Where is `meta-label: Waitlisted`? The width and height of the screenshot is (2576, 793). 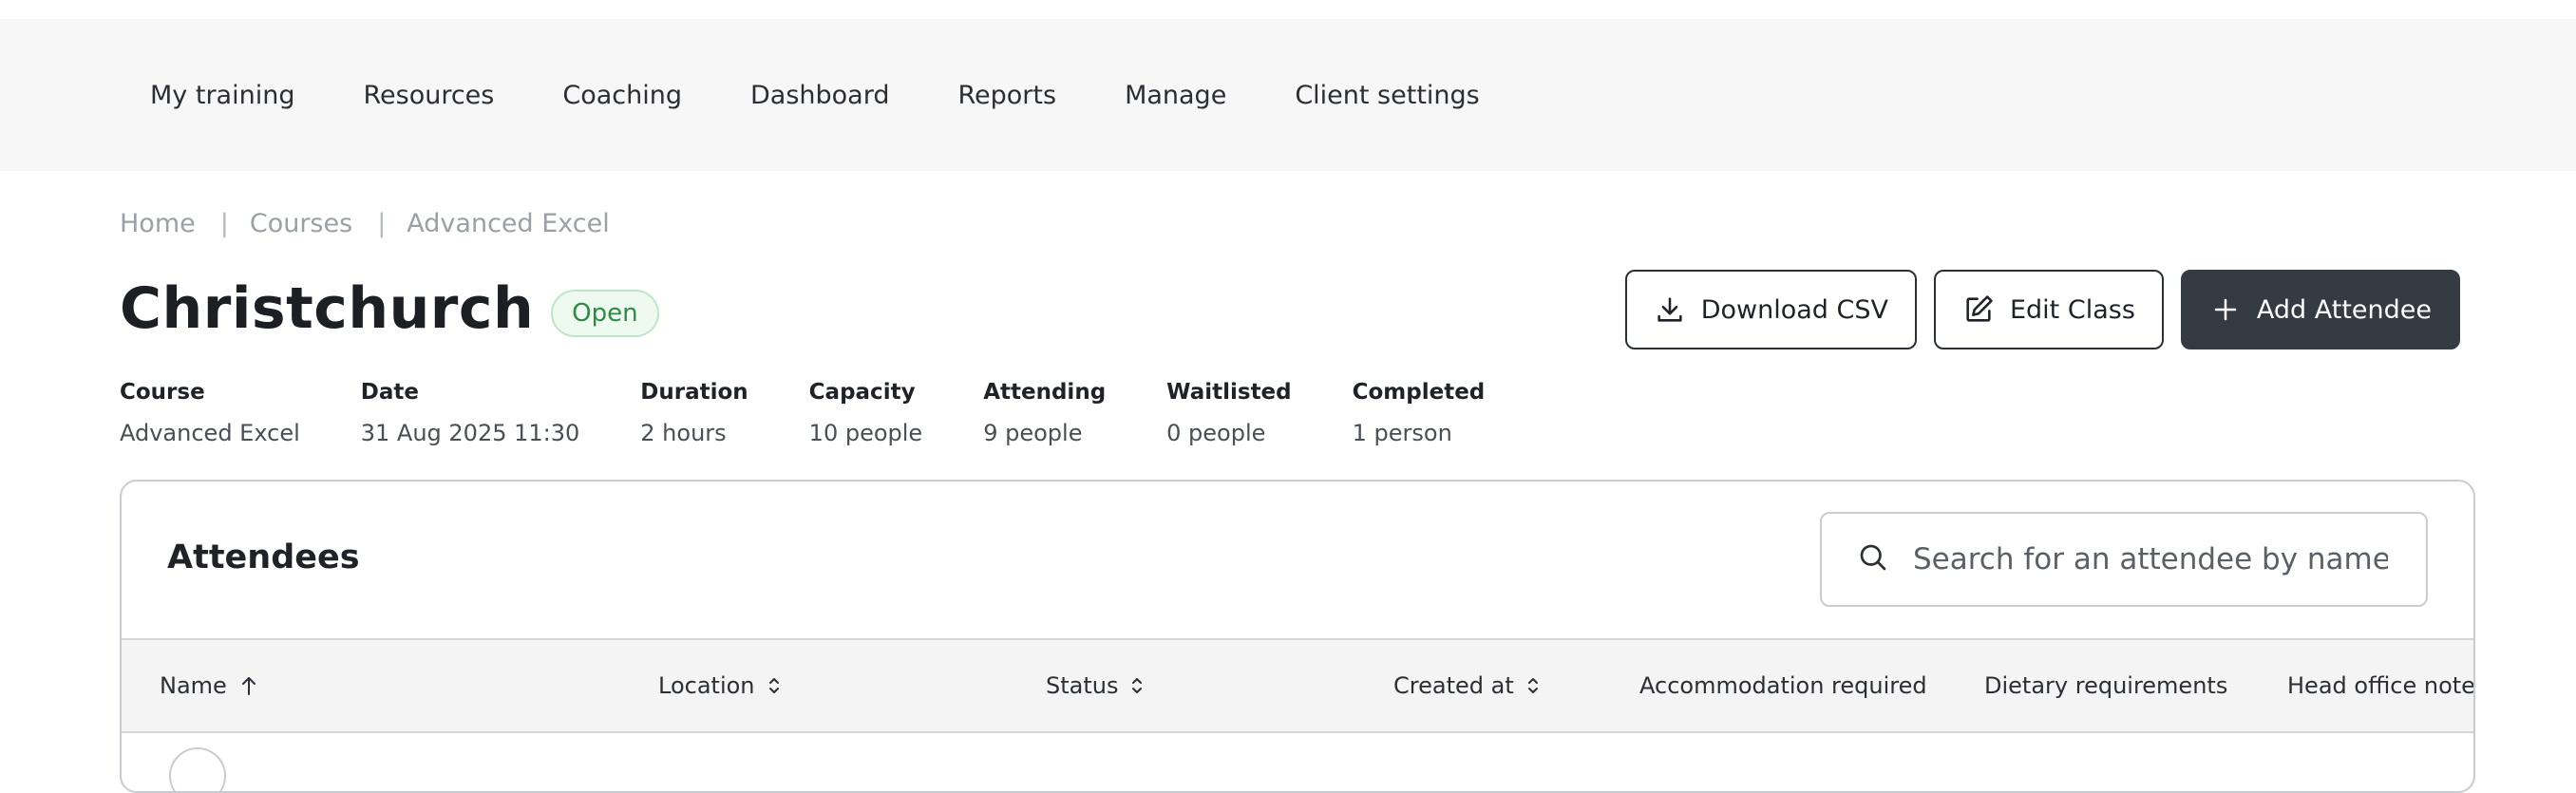 meta-label: Waitlisted is located at coordinates (1229, 392).